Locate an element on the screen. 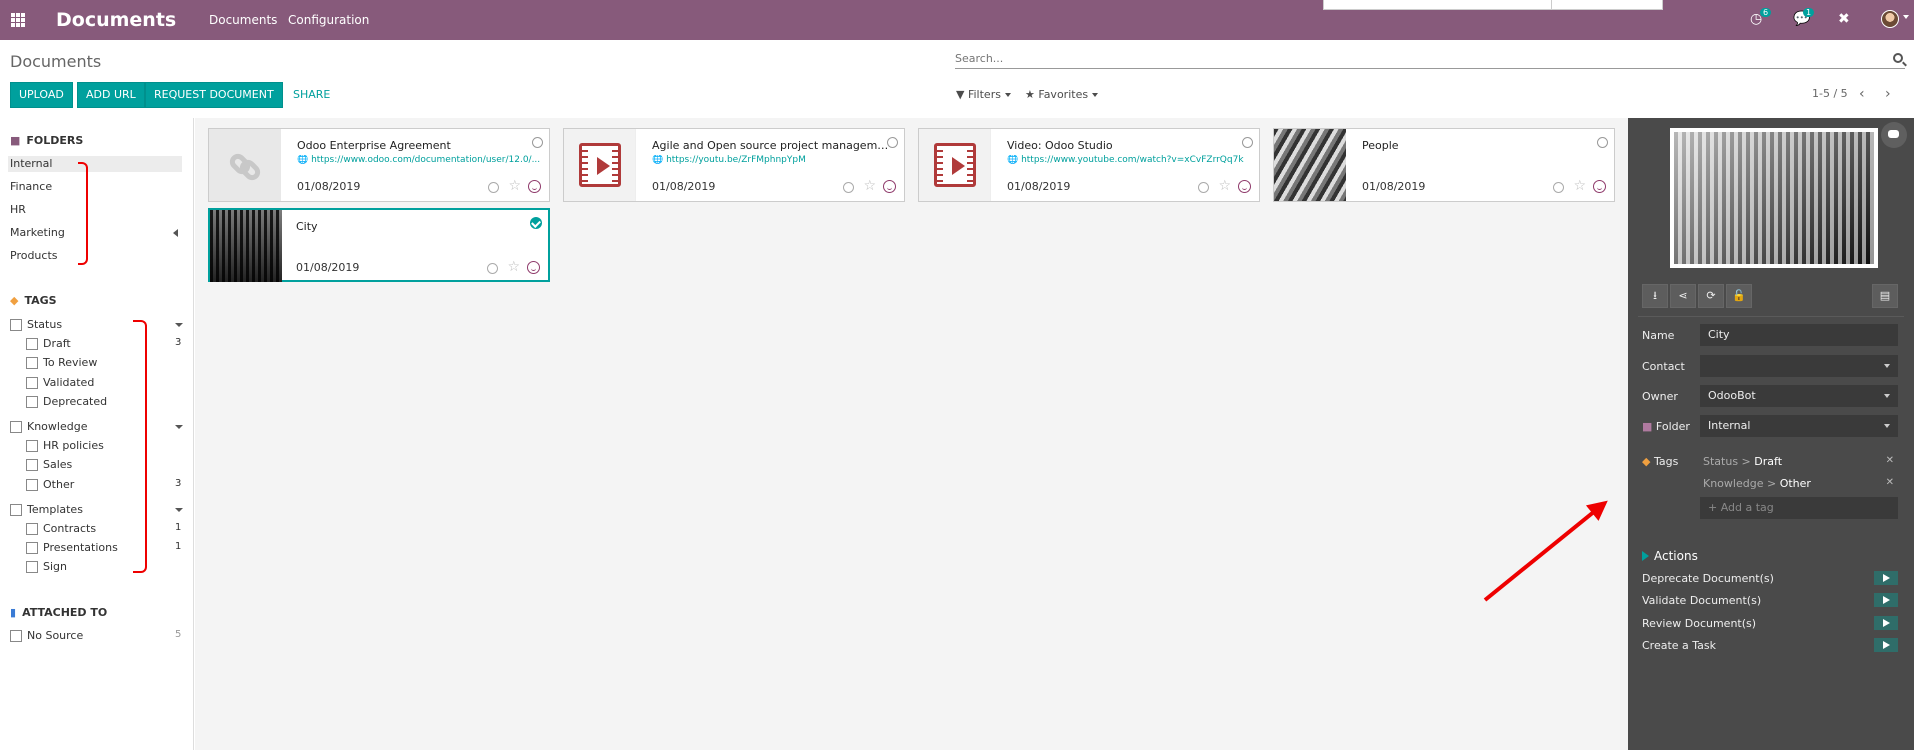  search-bar is located at coordinates (1430, 60).